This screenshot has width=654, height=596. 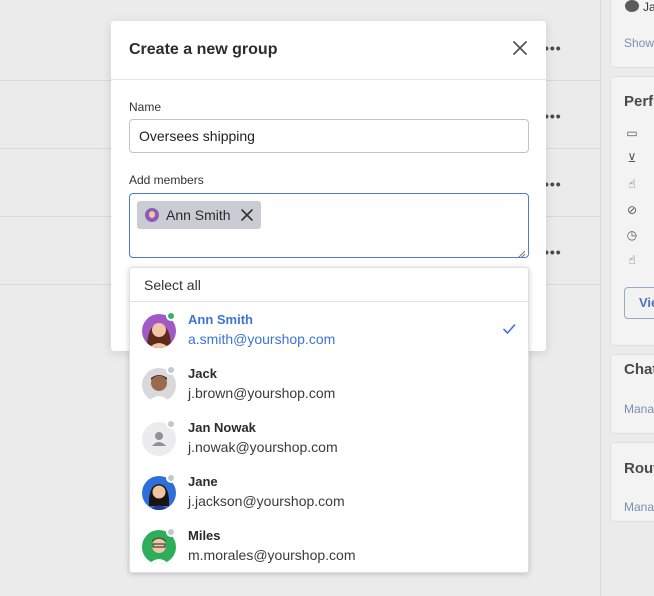 I want to click on member-name: Jan Nowak, so click(x=222, y=427).